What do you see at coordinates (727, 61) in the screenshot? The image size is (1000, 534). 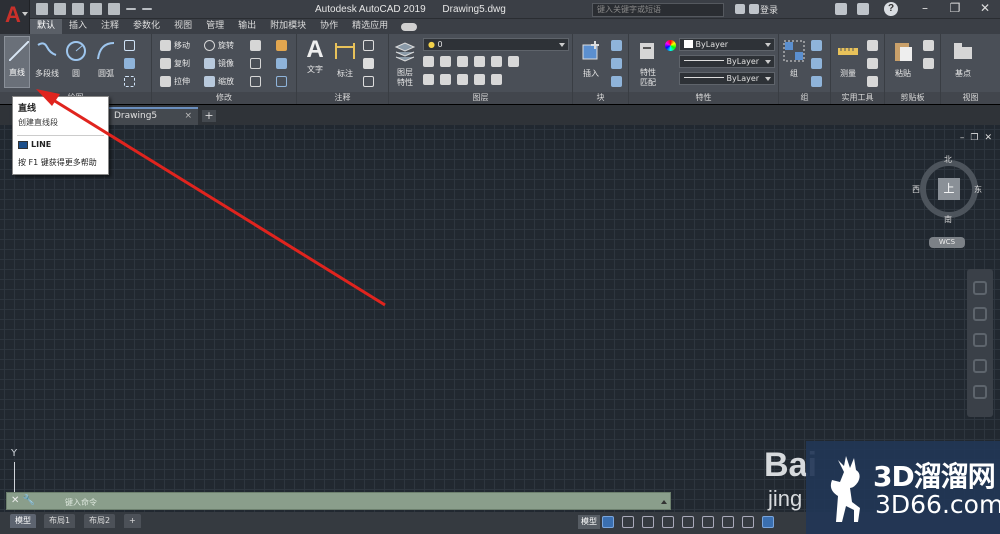 I see `linetype-dropdown: ByLayer` at bounding box center [727, 61].